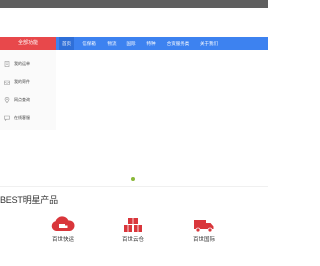 This screenshot has width=320, height=266. Describe the element at coordinates (151, 43) in the screenshot. I see `nav-item-4: 特种` at that location.